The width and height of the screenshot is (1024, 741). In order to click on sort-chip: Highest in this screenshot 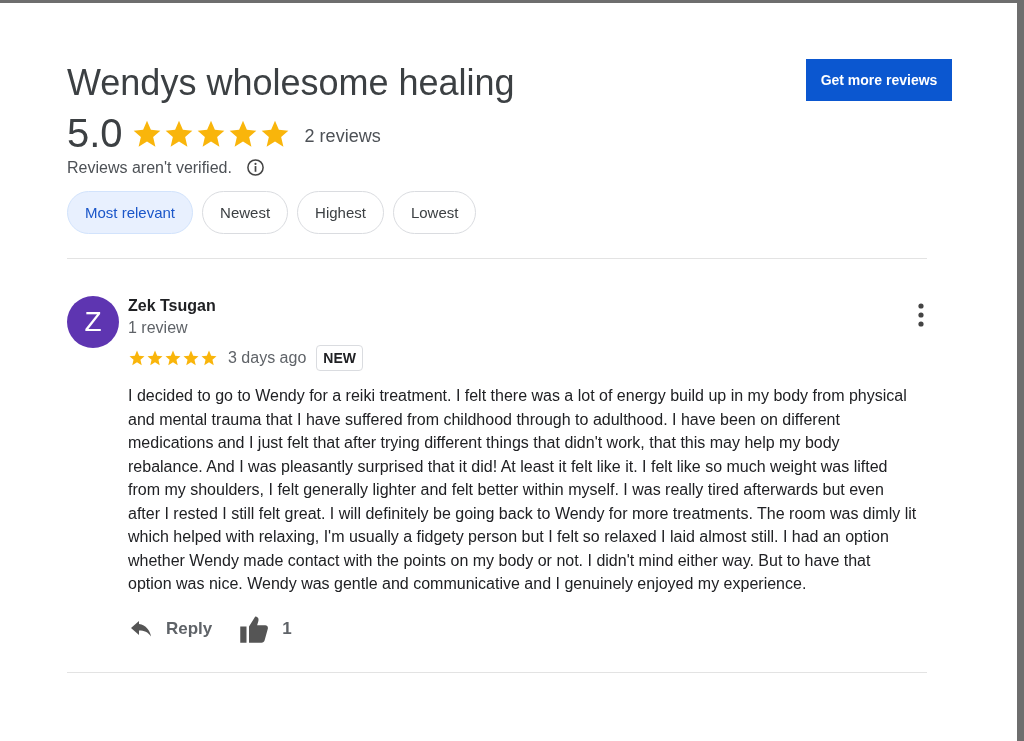, I will do `click(340, 212)`.